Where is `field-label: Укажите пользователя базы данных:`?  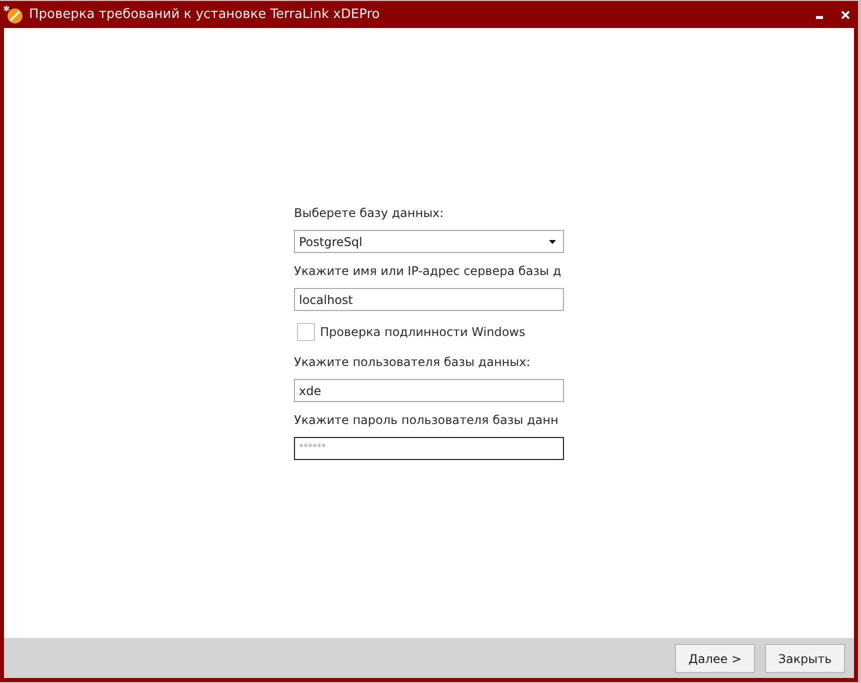
field-label: Укажите пользователя базы данных: is located at coordinates (413, 362).